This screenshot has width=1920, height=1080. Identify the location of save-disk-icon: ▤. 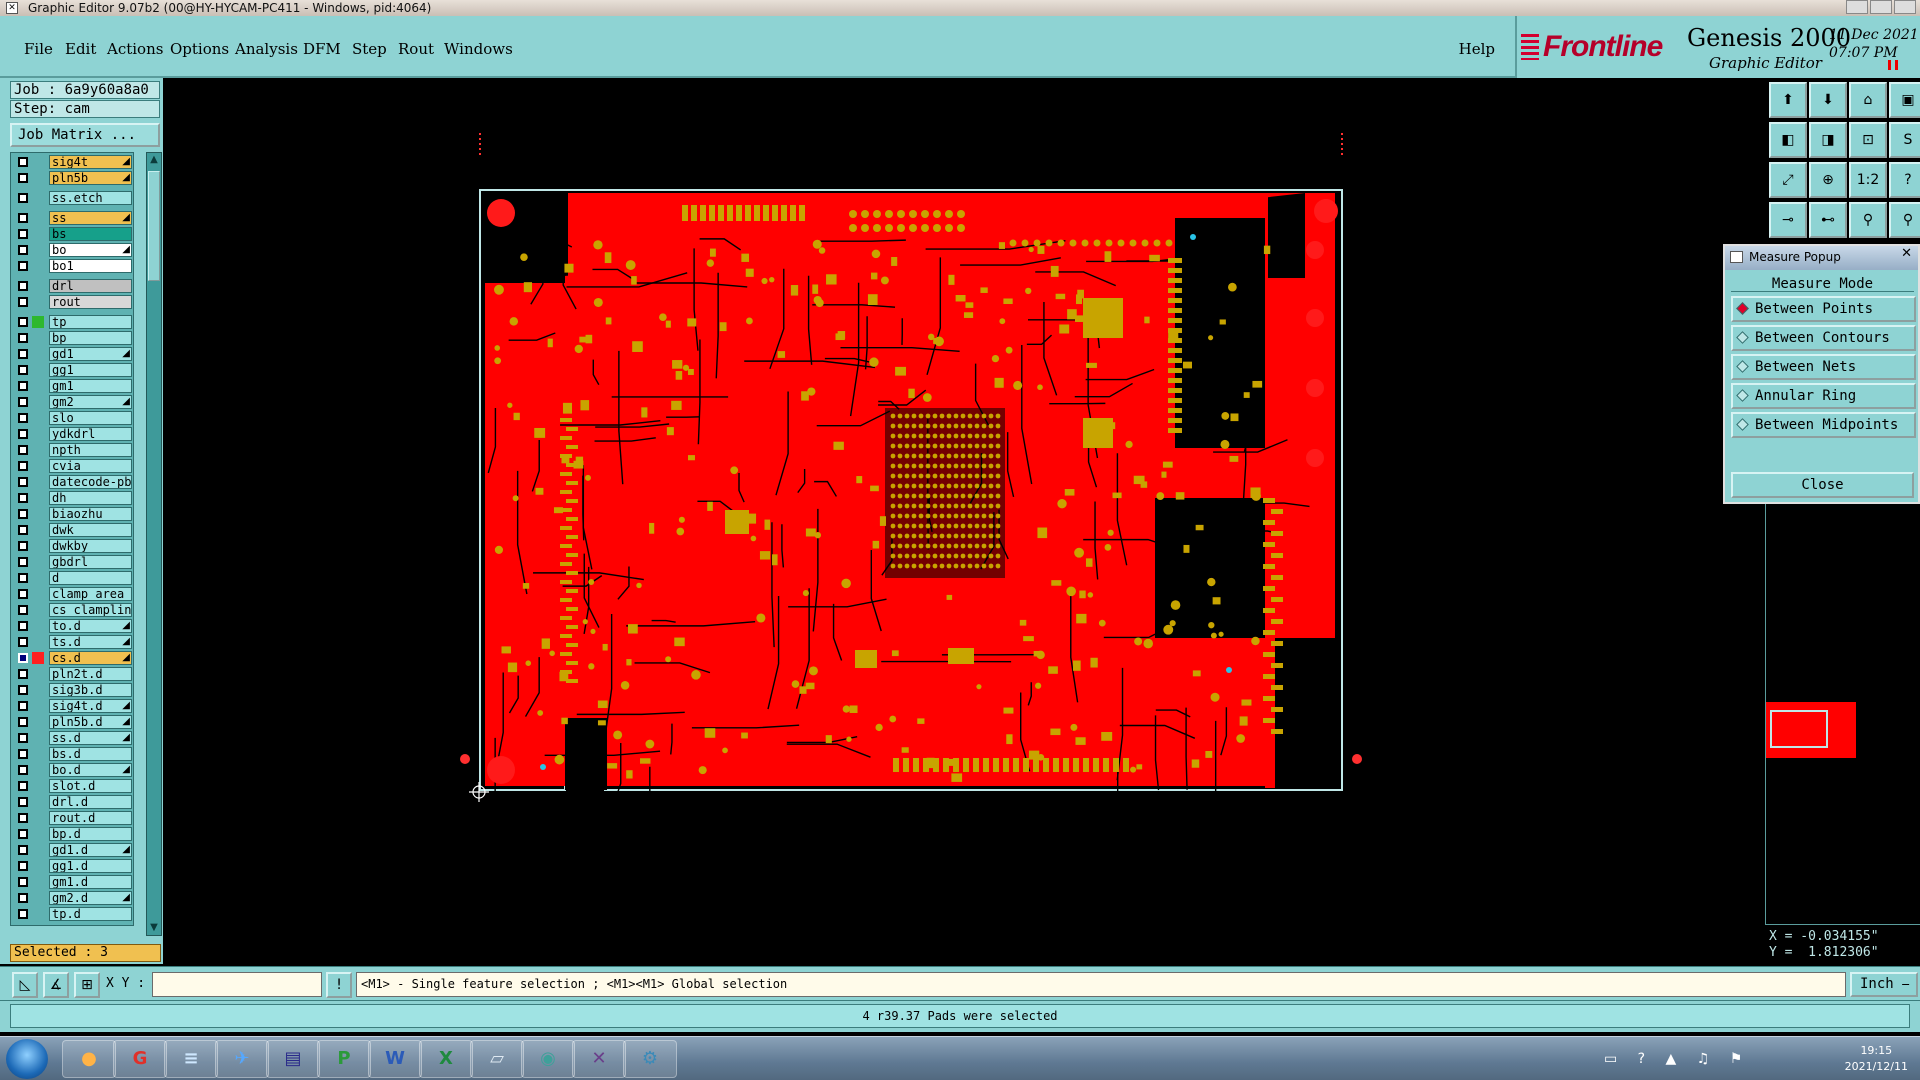
(293, 1059).